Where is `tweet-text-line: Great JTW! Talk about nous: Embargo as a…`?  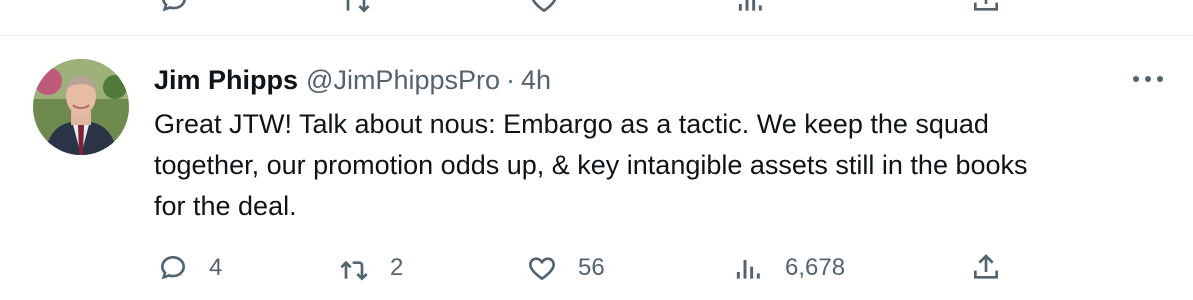
tweet-text-line: Great JTW! Talk about nous: Embargo as a… is located at coordinates (571, 124).